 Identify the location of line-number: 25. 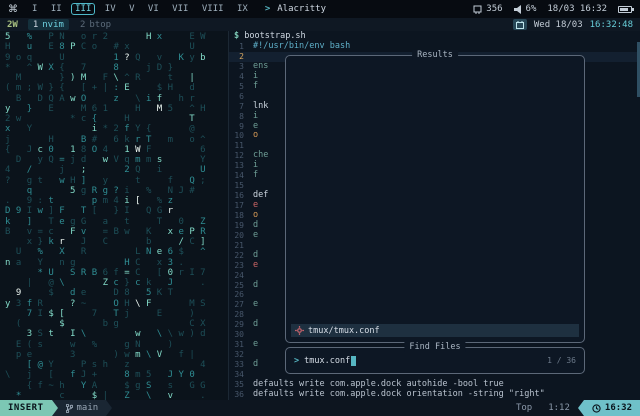
(239, 285).